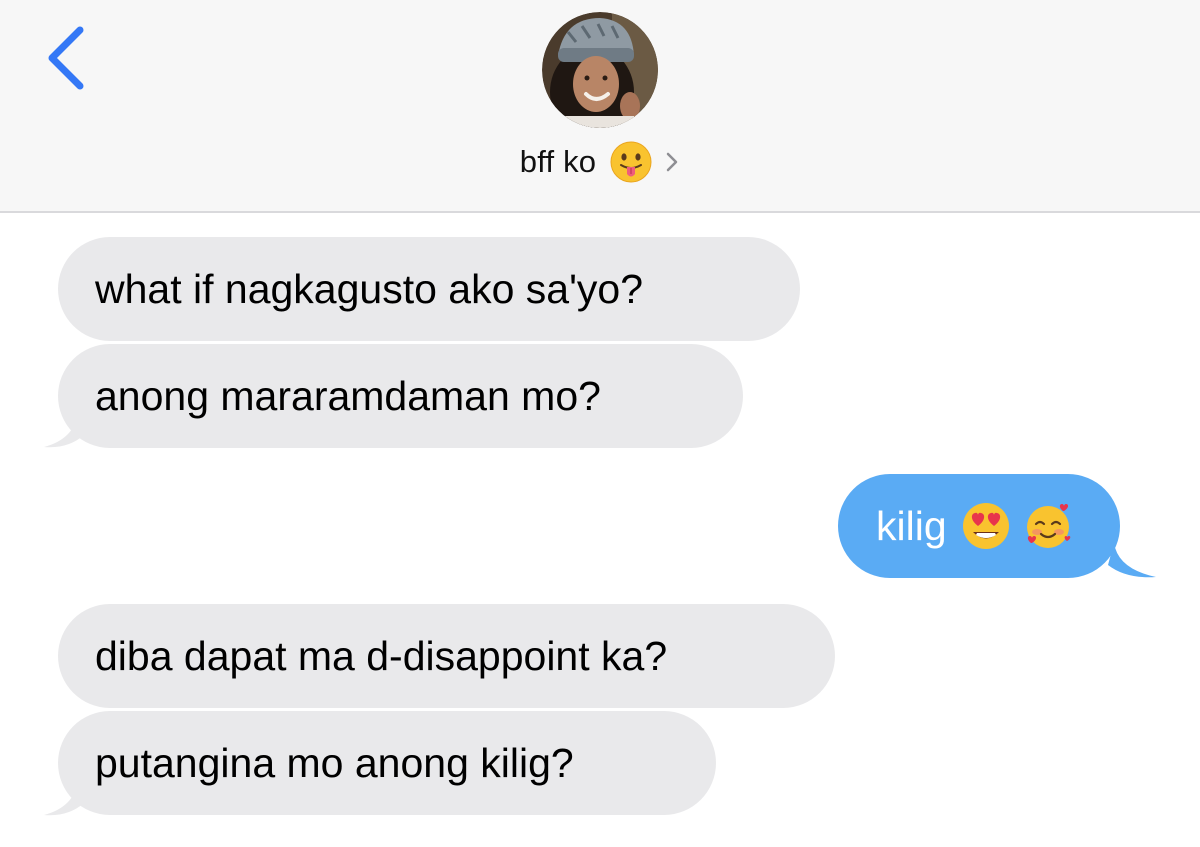 This screenshot has width=1200, height=847. I want to click on incoming-message-bubble: putangina mo anong kilig?, so click(387, 763).